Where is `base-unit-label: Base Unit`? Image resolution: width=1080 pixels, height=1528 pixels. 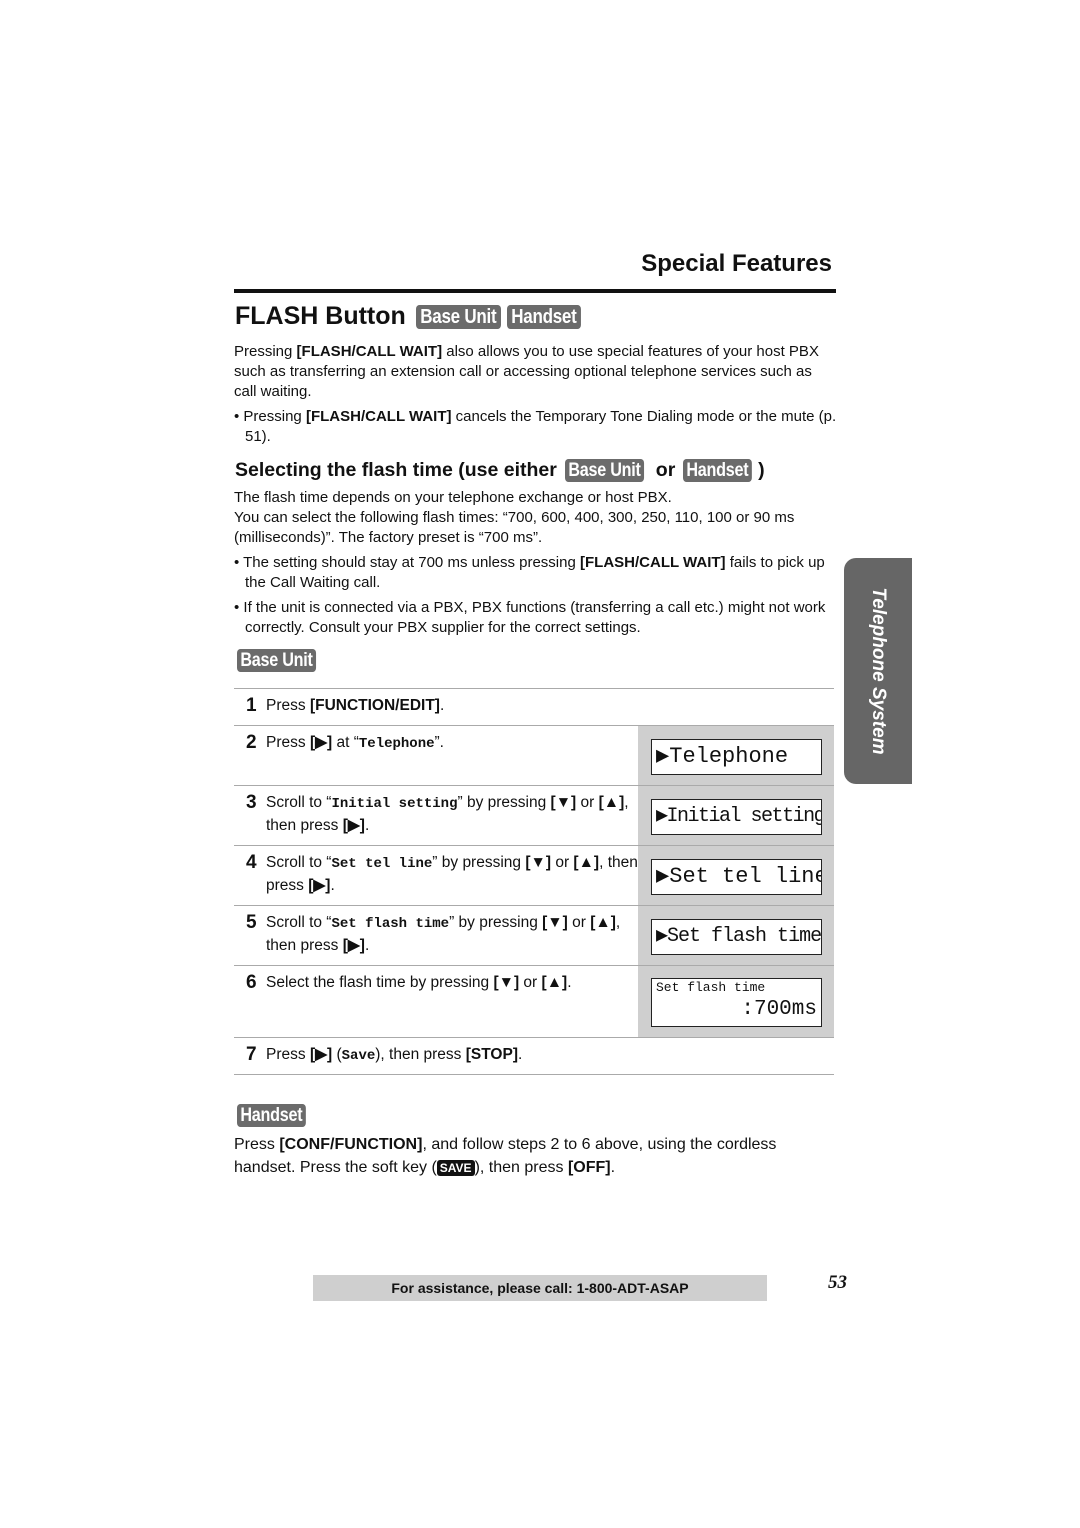
base-unit-label: Base Unit is located at coordinates (283, 660).